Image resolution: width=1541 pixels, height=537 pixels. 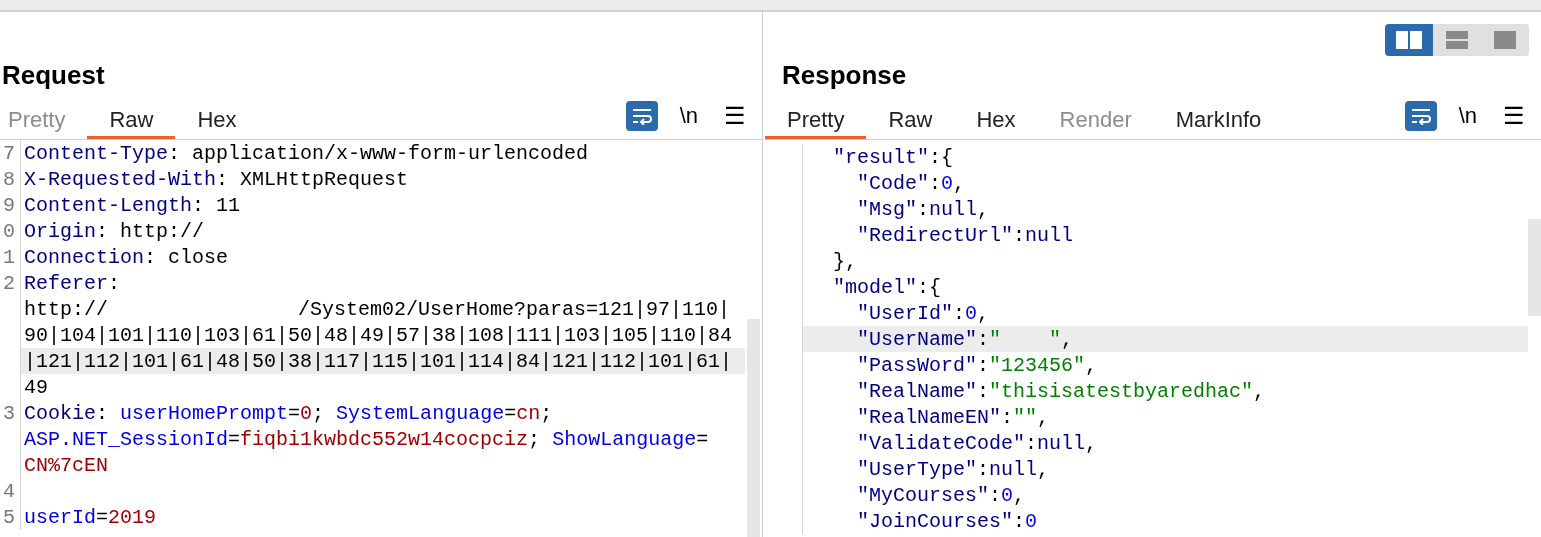 What do you see at coordinates (917, 365) in the screenshot?
I see `code-text: "PassWord"` at bounding box center [917, 365].